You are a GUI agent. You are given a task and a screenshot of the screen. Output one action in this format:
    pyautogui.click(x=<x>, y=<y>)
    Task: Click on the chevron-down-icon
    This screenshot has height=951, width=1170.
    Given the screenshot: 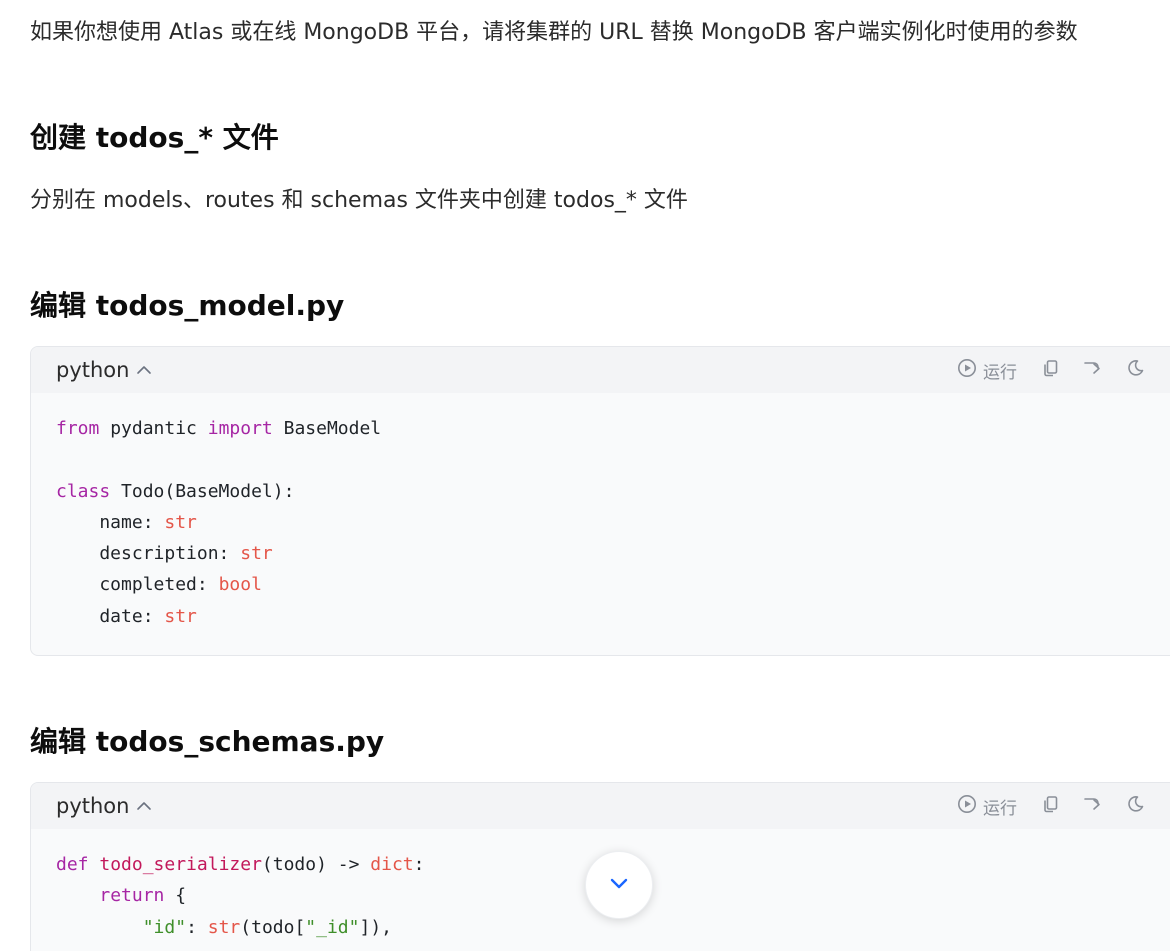 What is the action you would take?
    pyautogui.click(x=619, y=885)
    